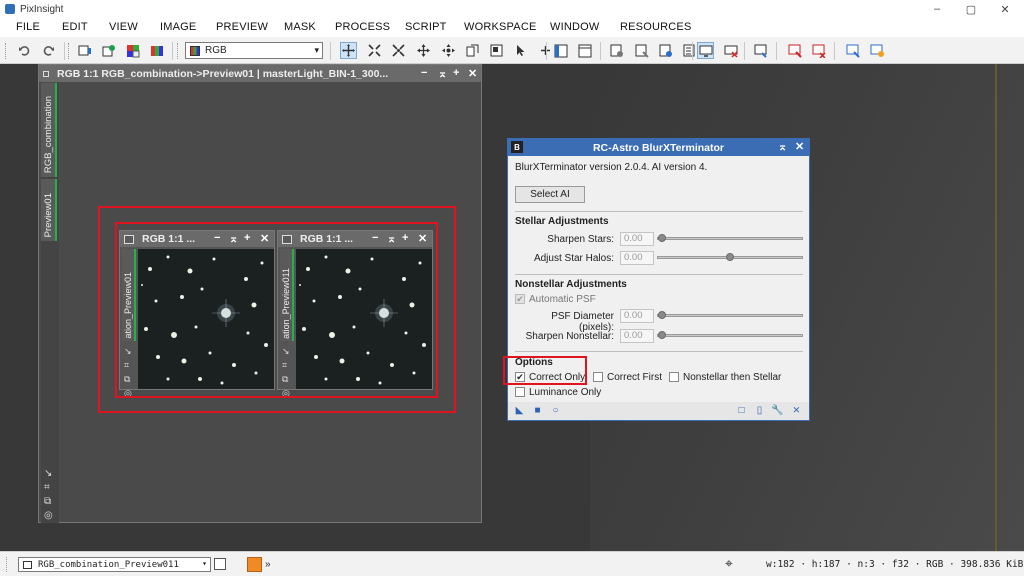  What do you see at coordinates (254, 564) in the screenshot?
I see `color-swatch` at bounding box center [254, 564].